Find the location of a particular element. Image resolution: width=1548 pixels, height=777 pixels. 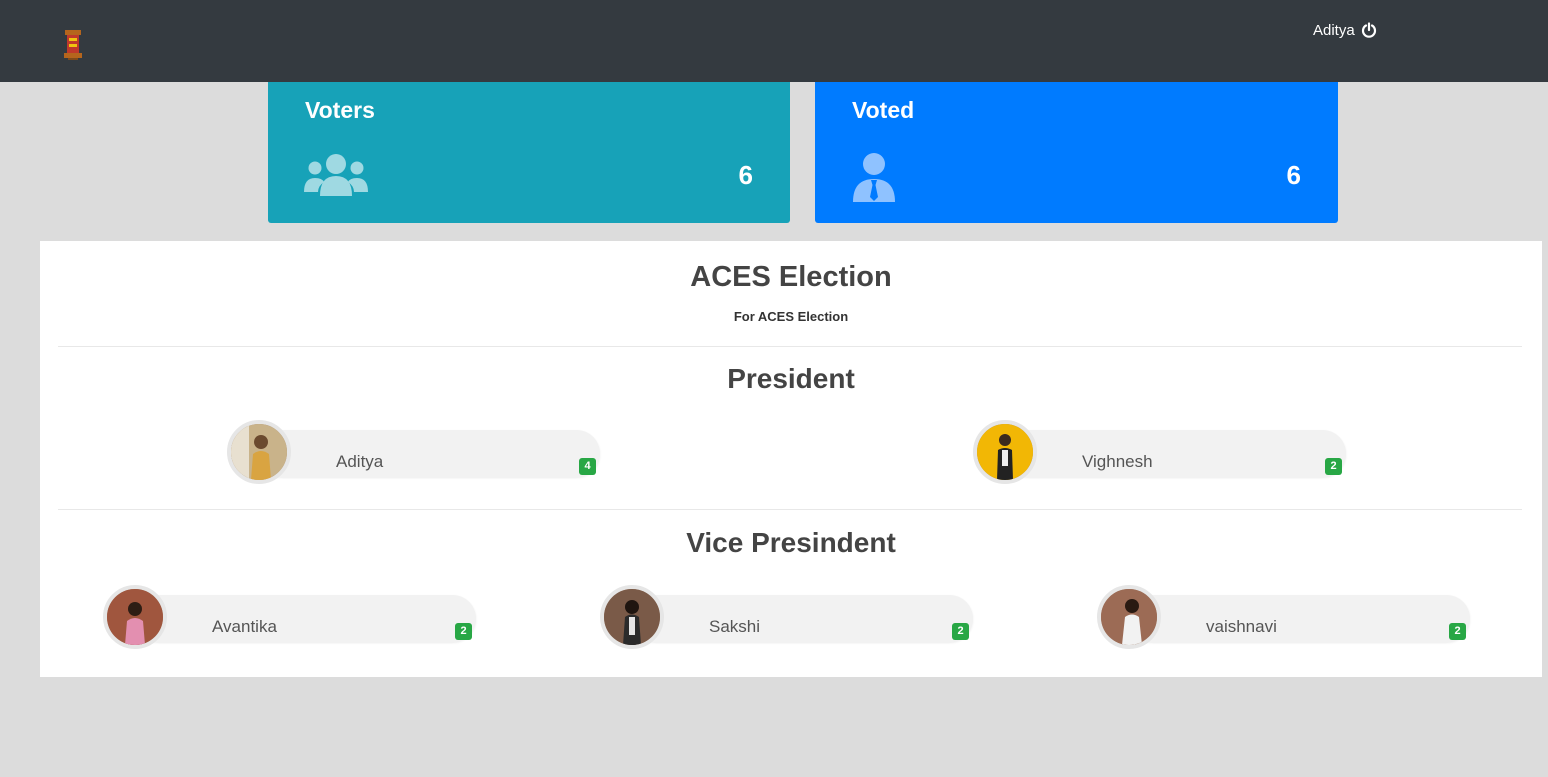

voted-count: 6 is located at coordinates (1293, 175).